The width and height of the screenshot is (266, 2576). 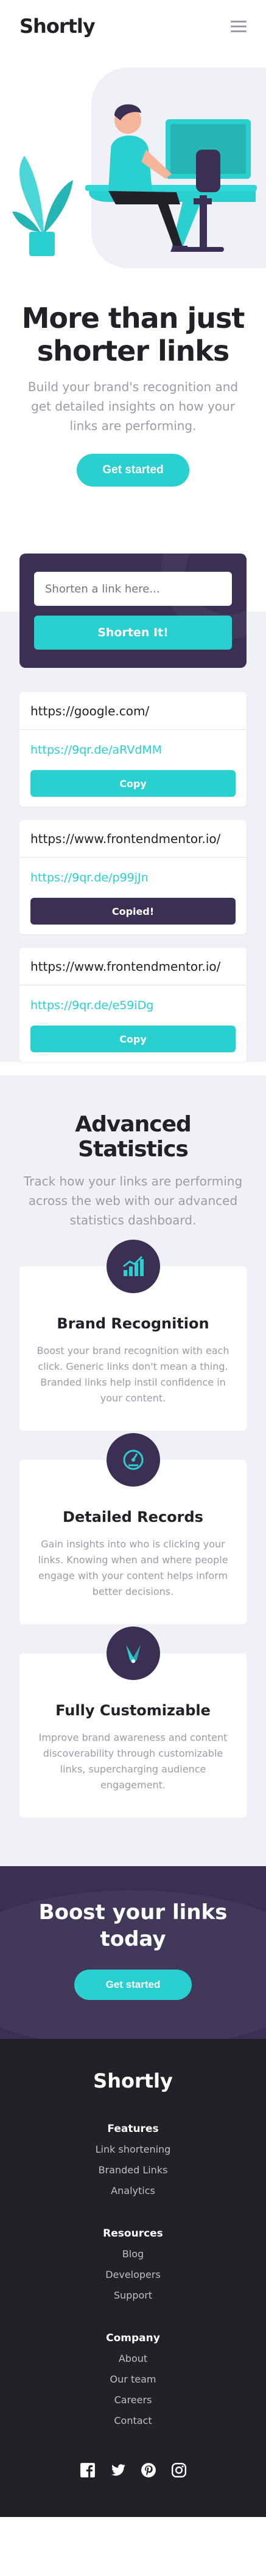 What do you see at coordinates (133, 2359) in the screenshot?
I see `footer-link: About` at bounding box center [133, 2359].